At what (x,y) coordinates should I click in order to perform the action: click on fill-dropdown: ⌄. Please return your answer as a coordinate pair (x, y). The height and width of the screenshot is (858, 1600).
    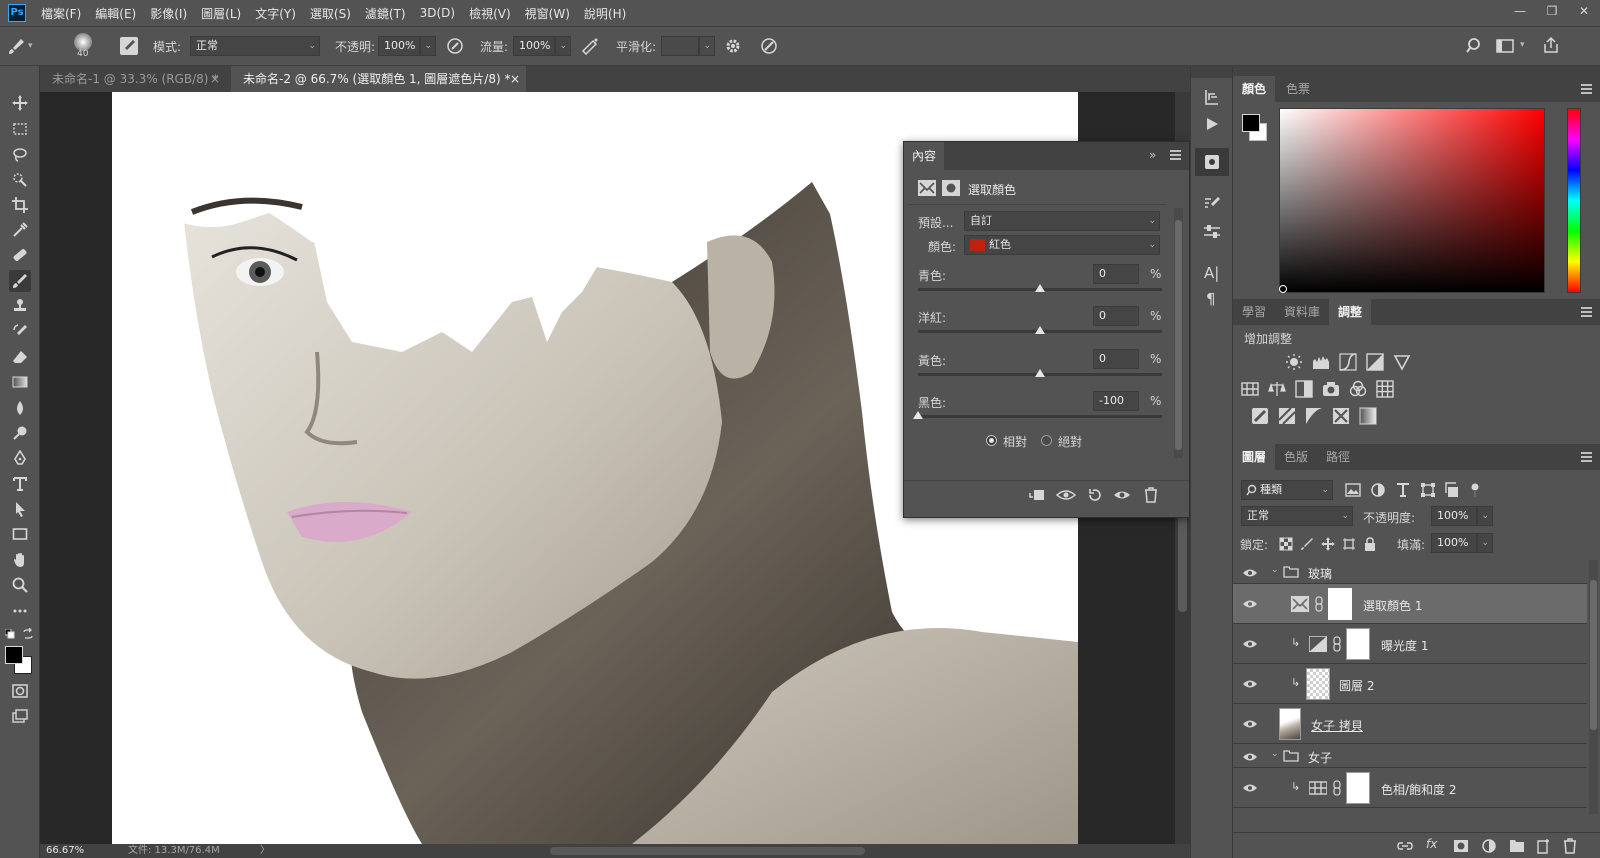
    Looking at the image, I should click on (1485, 543).